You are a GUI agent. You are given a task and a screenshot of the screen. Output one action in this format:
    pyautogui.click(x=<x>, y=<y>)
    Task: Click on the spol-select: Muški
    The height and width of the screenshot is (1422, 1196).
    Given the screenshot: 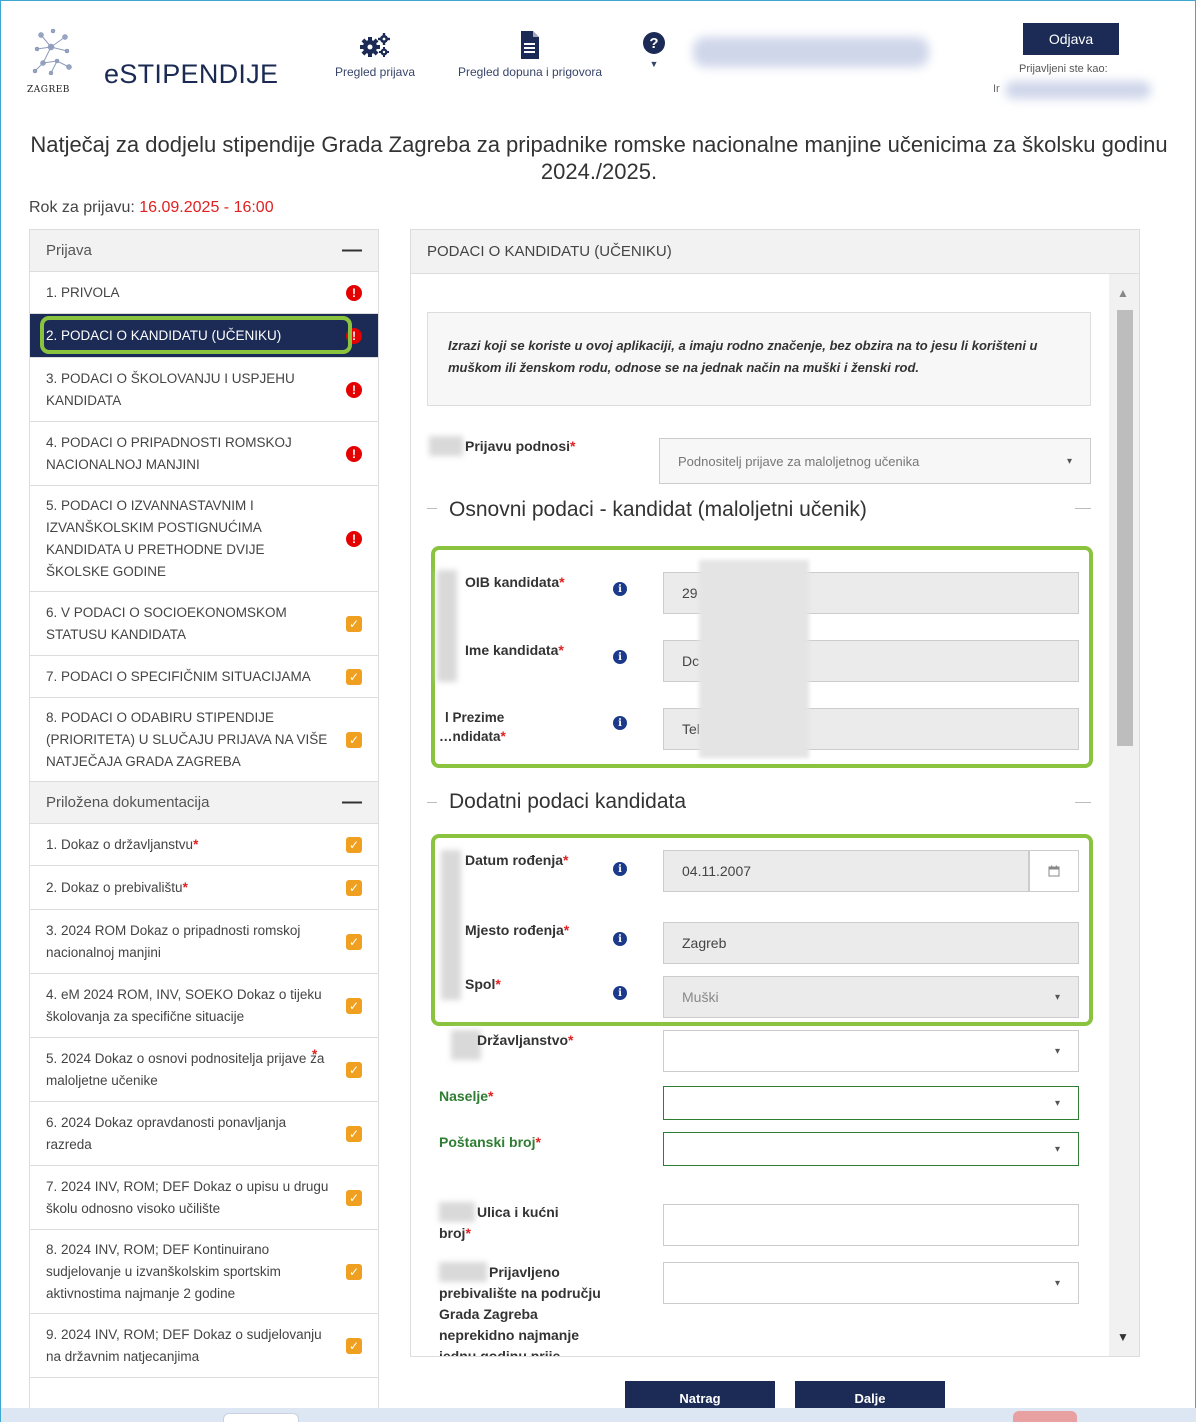 What is the action you would take?
    pyautogui.click(x=871, y=997)
    